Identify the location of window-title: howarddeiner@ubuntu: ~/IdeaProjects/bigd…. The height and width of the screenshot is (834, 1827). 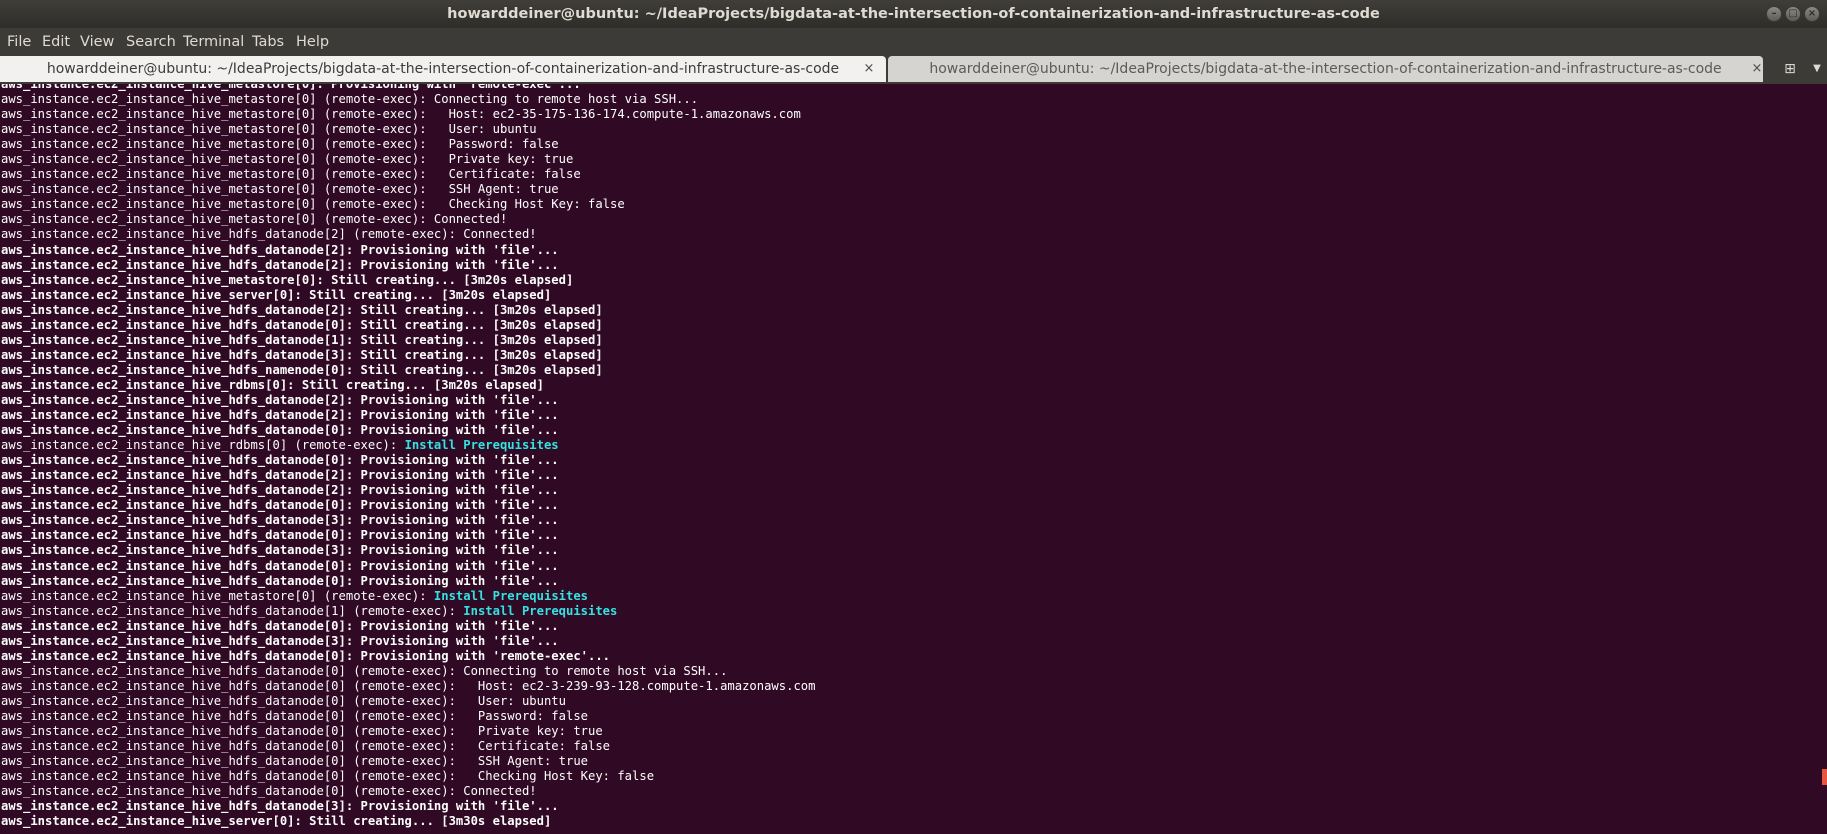
(913, 14).